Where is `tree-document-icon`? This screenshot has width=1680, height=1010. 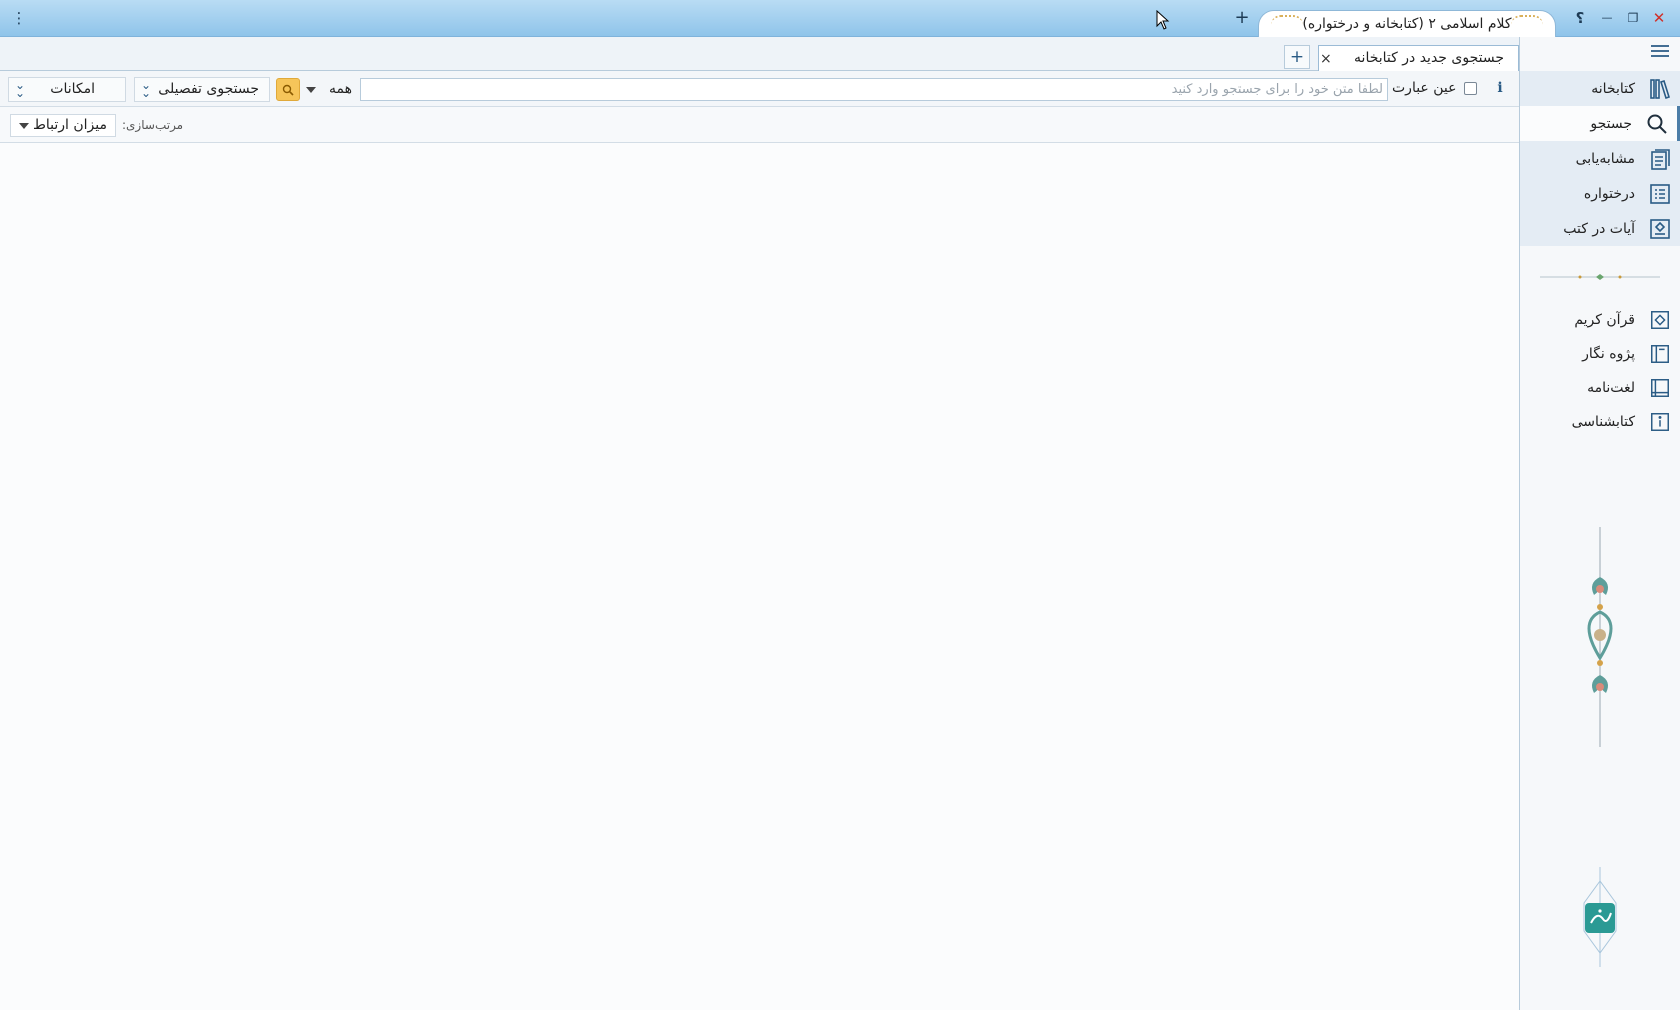 tree-document-icon is located at coordinates (1660, 194).